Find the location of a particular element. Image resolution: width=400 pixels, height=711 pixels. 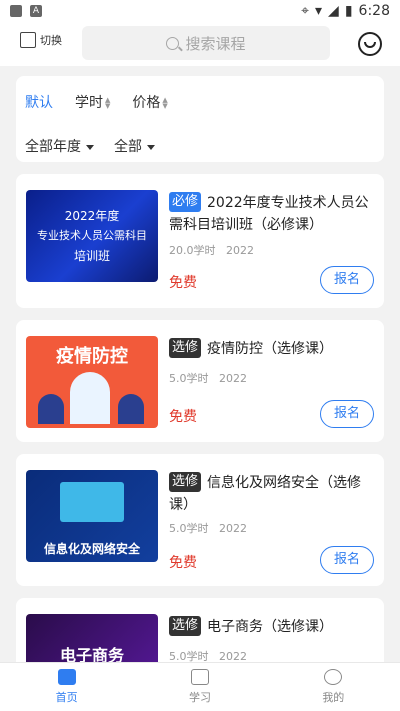

course-thumbnail: 2022年度 专业技术人员公需科目 培训班 is located at coordinates (92, 236).